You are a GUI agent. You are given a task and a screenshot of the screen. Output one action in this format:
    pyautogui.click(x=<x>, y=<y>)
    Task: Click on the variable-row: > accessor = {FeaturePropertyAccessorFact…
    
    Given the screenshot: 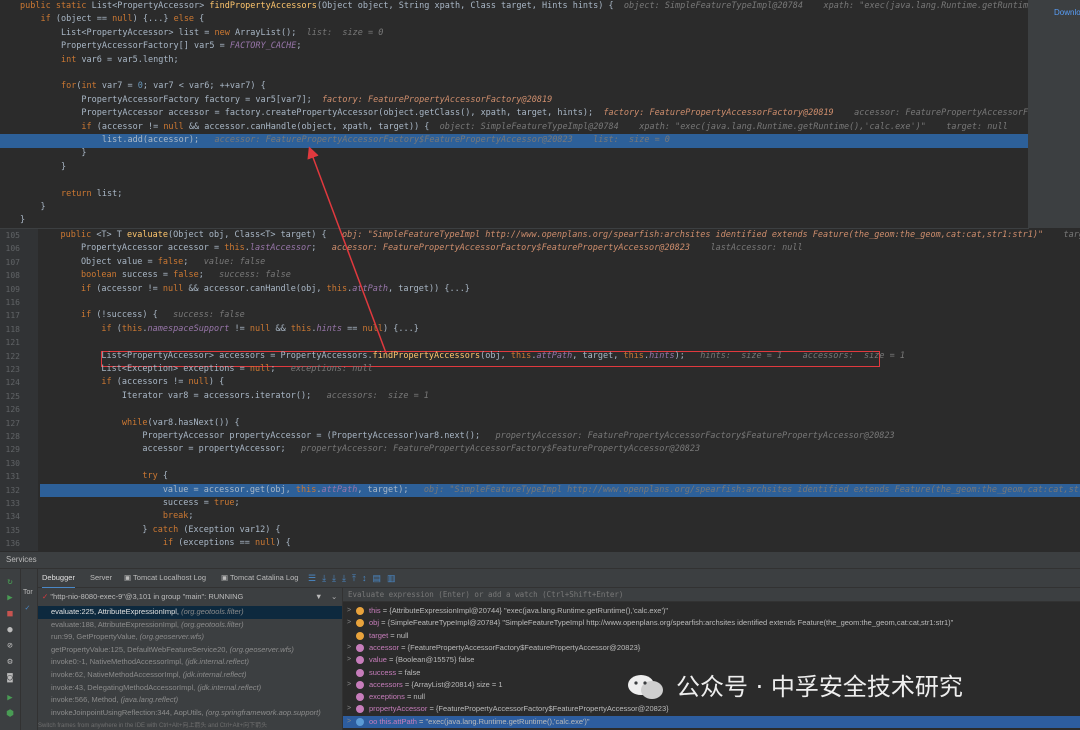 What is the action you would take?
    pyautogui.click(x=711, y=648)
    